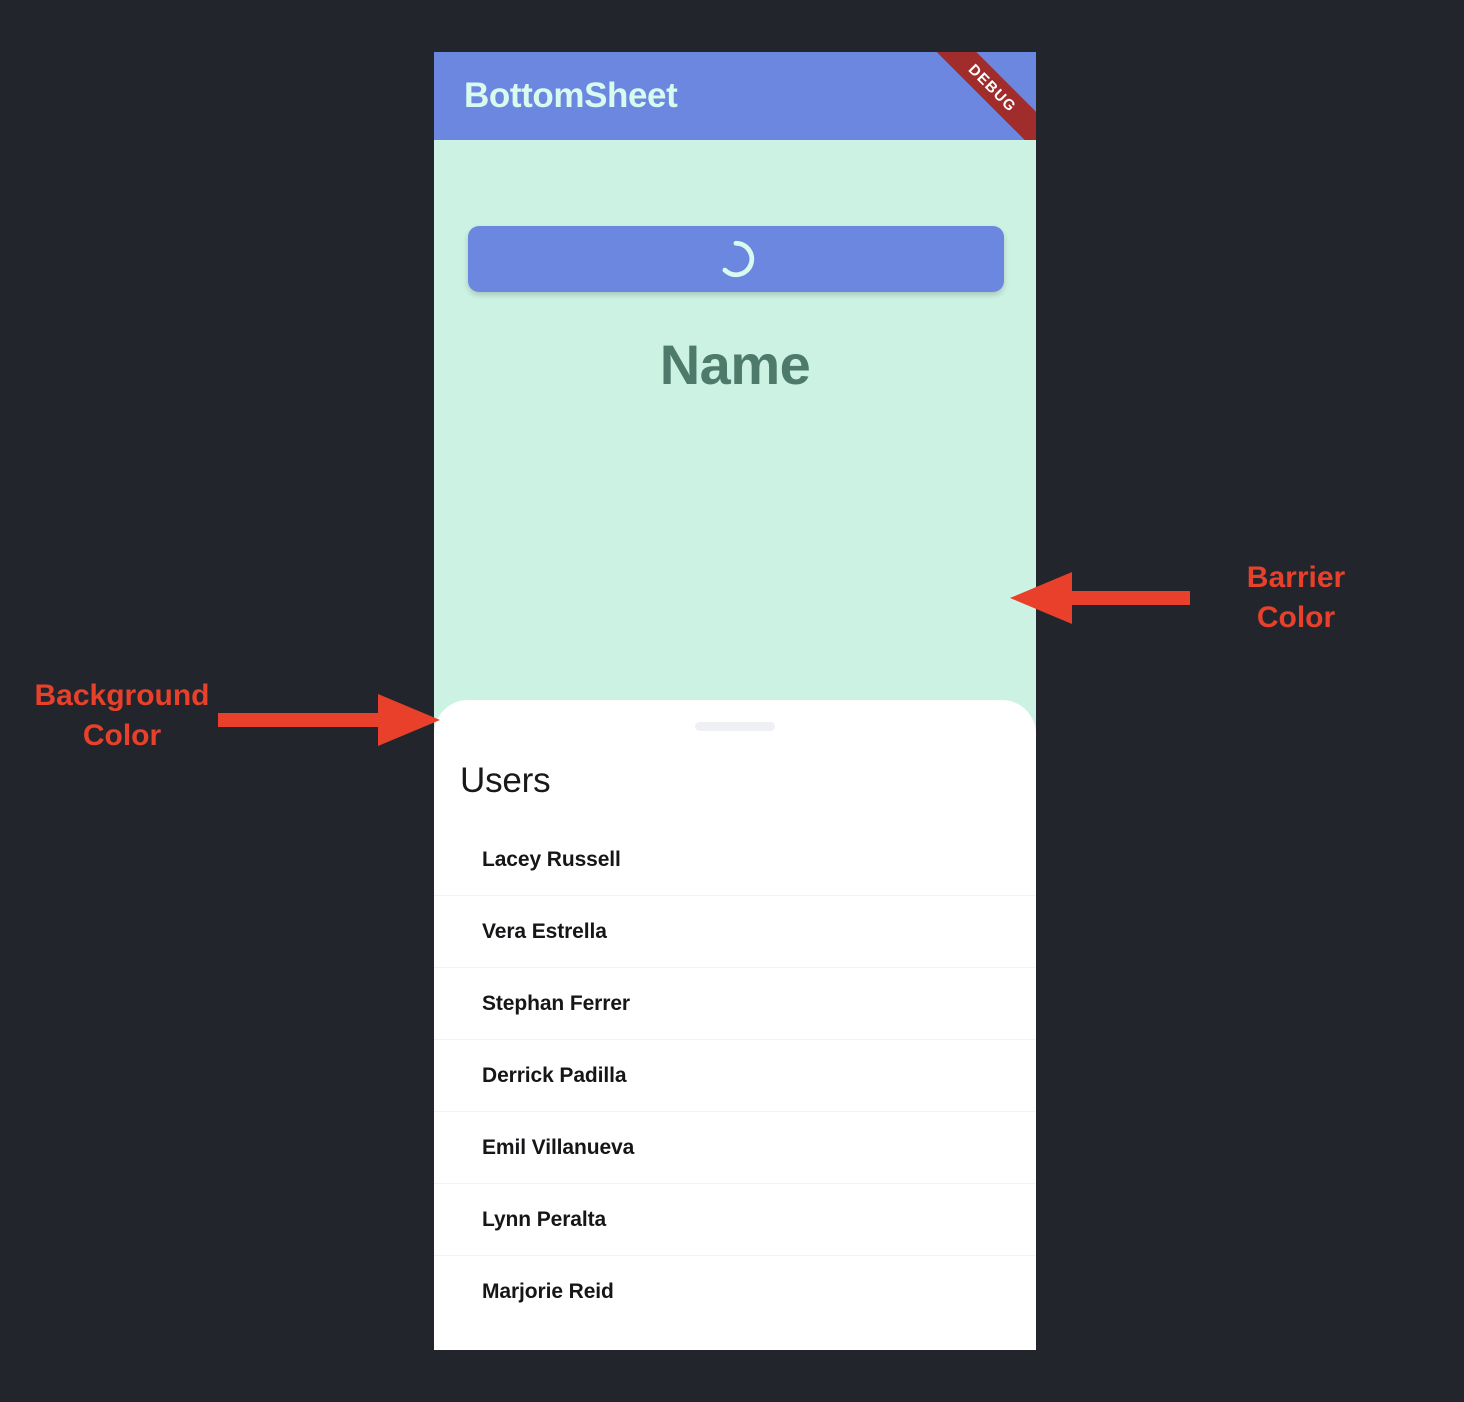 The height and width of the screenshot is (1402, 1464). What do you see at coordinates (505, 780) in the screenshot?
I see `bottom-sheet-title: Users` at bounding box center [505, 780].